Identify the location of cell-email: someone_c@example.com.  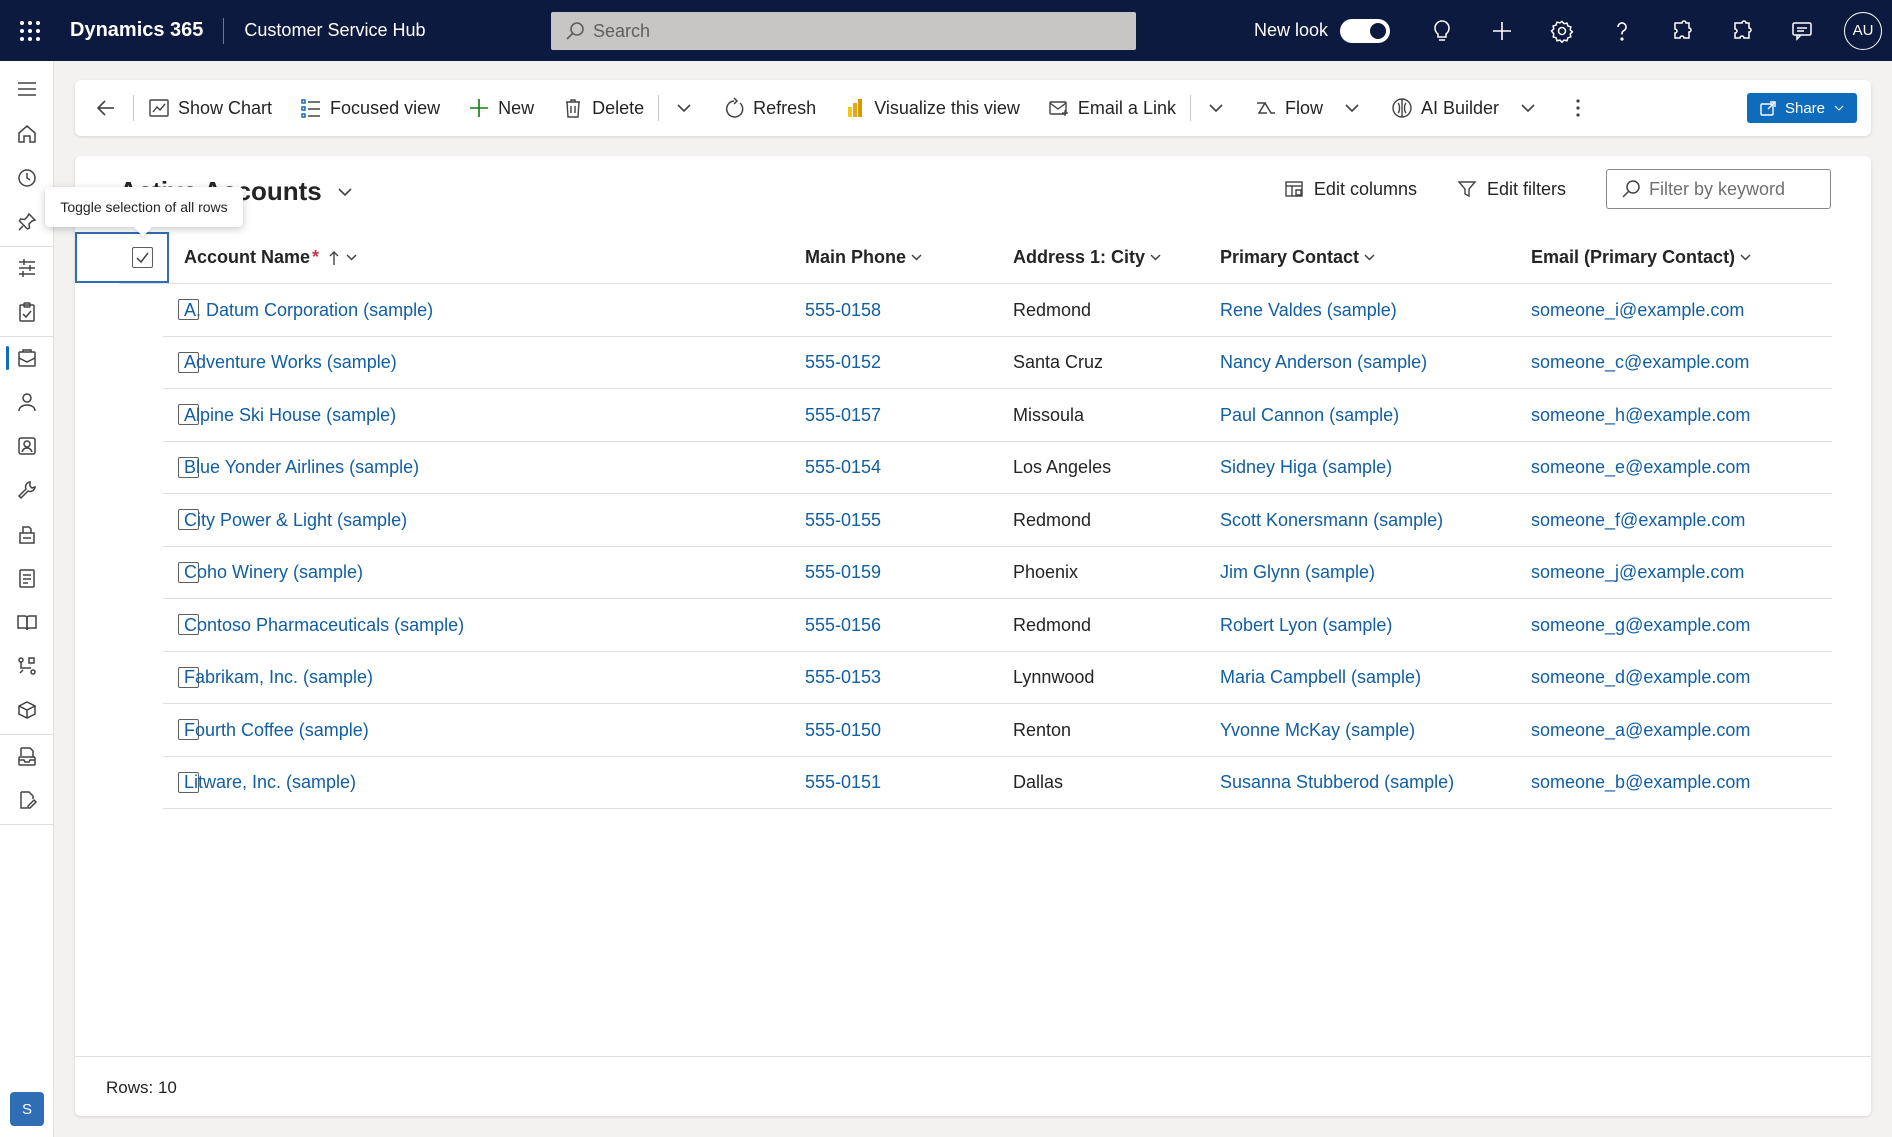
(1640, 363).